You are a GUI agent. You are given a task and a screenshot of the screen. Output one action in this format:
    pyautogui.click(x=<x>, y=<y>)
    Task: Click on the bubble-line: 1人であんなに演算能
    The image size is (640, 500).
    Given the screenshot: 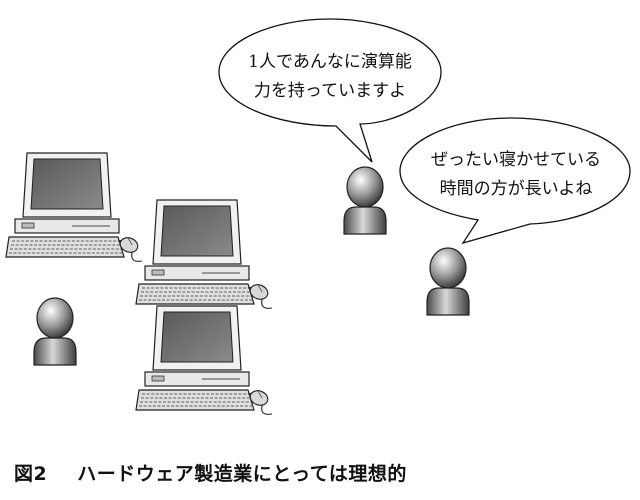 What is the action you would take?
    pyautogui.click(x=330, y=62)
    